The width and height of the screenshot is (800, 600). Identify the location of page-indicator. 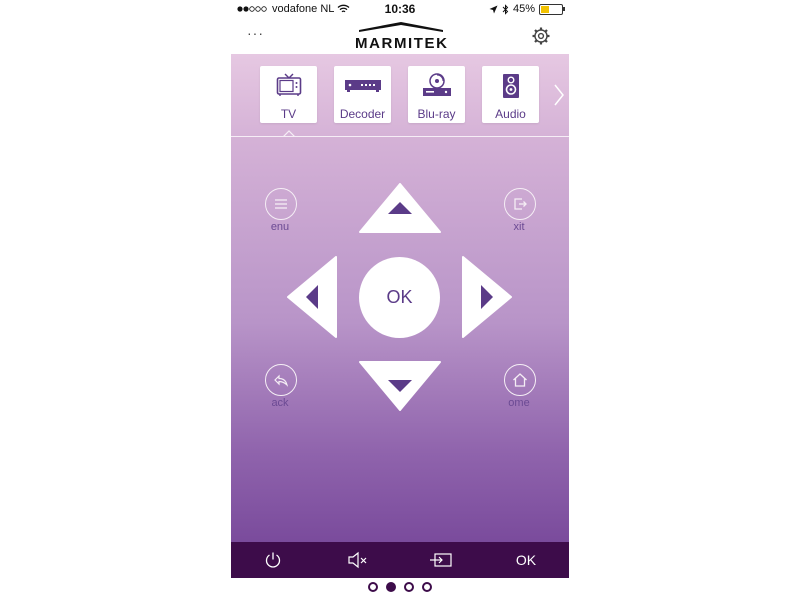
(400, 589).